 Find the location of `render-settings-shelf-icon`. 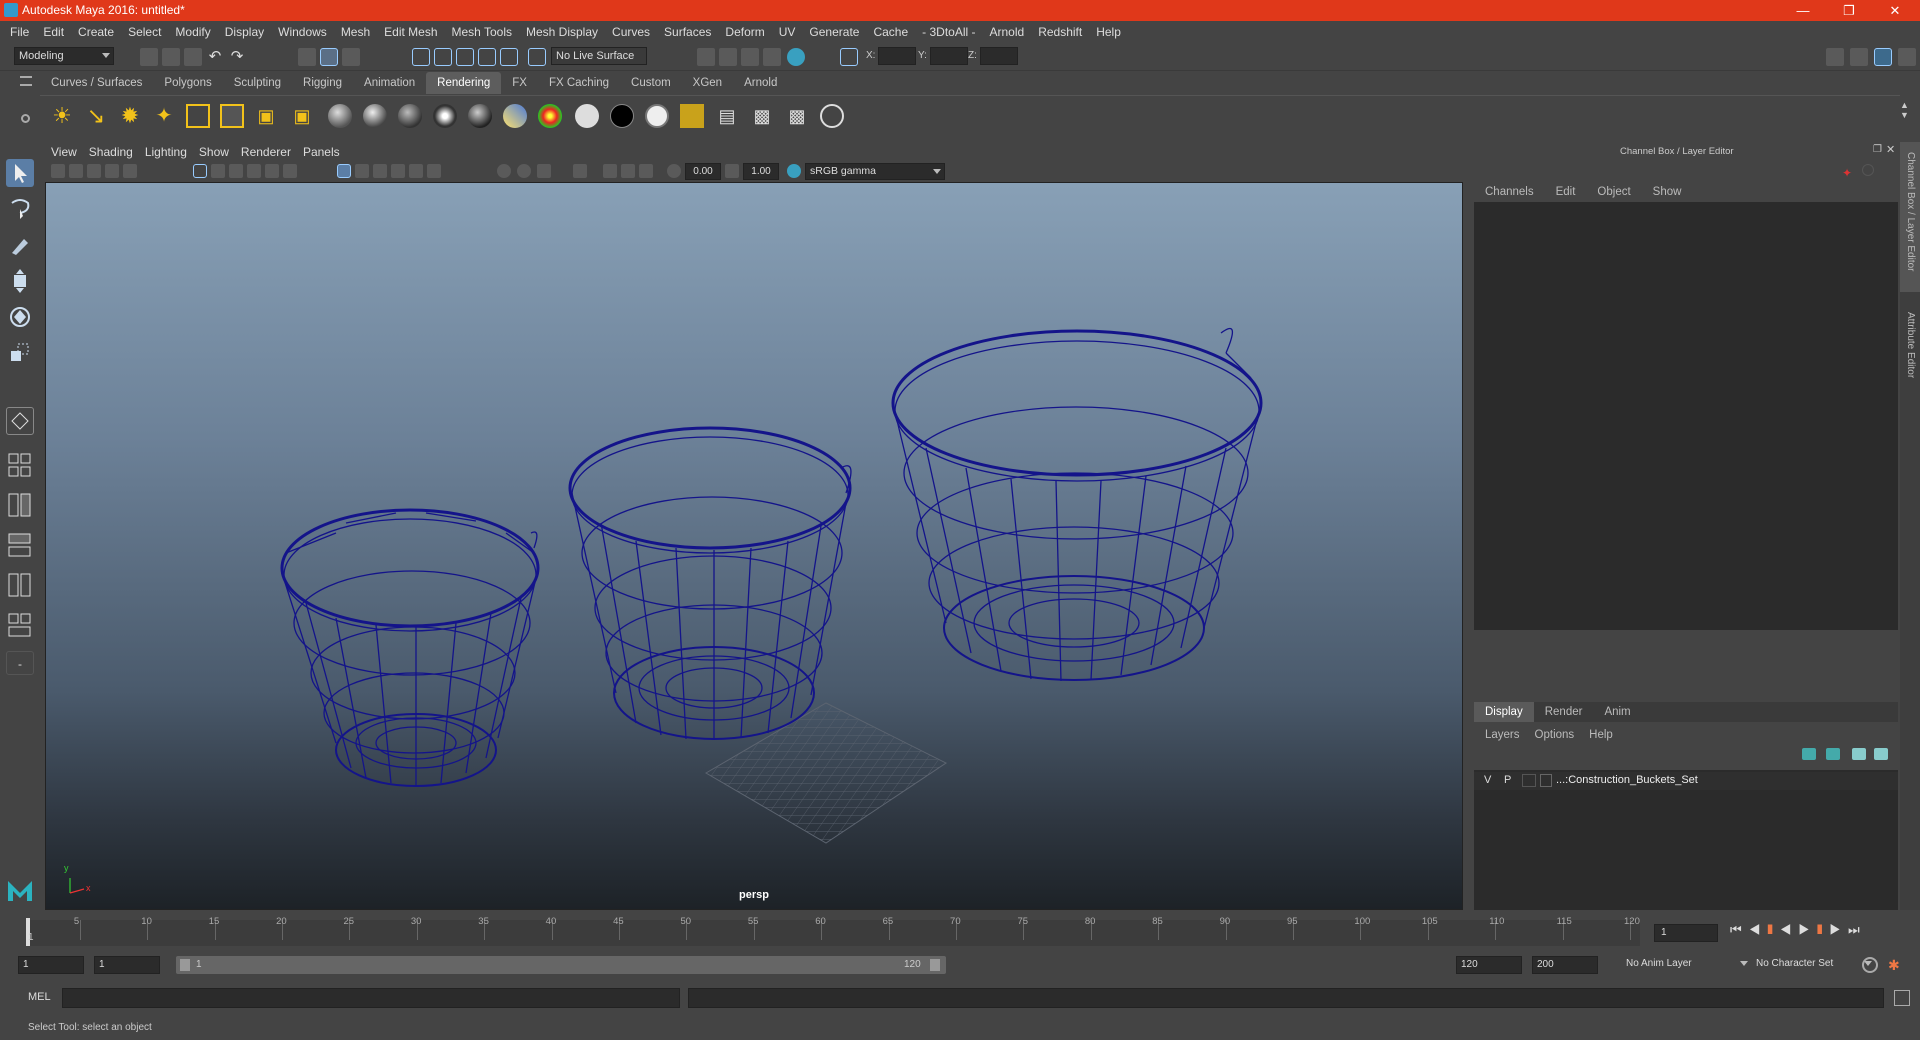

render-settings-shelf-icon is located at coordinates (692, 116).